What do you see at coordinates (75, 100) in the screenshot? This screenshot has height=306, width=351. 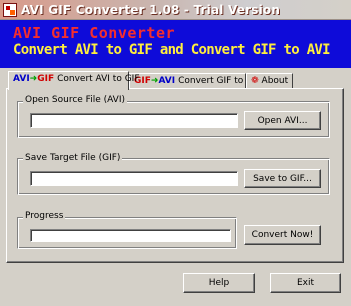 I see `source-file-label: Open Source File (AVI)` at bounding box center [75, 100].